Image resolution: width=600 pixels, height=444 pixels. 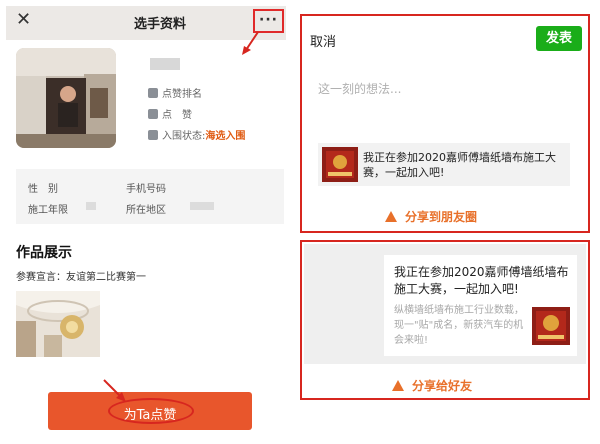 I want to click on declaration-text: 参赛宣言：友谊第二比赛第一, so click(x=81, y=277).